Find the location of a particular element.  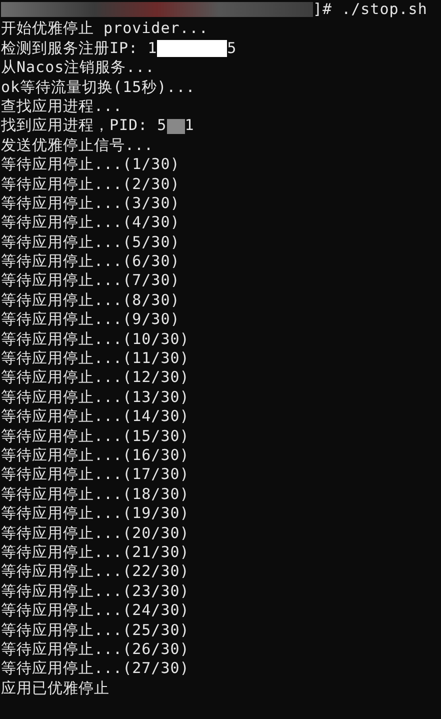

terminal-text: 等待应用停止...(15/30) is located at coordinates (95, 436).